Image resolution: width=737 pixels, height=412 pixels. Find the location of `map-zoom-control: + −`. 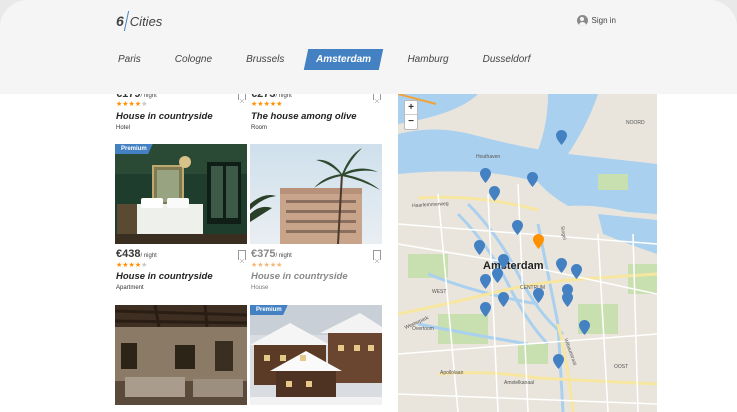

map-zoom-control: + − is located at coordinates (411, 115).